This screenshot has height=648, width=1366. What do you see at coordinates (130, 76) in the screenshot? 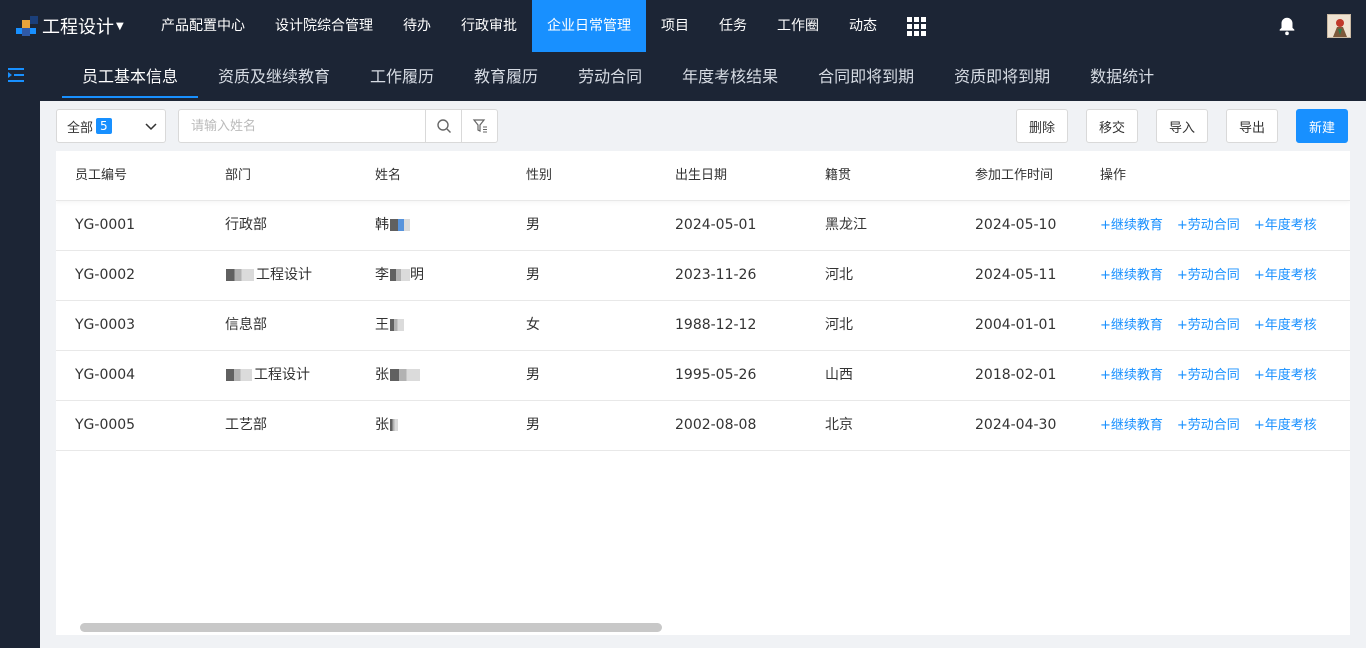
I see `tab-employee-basic-info: 员工基本信息` at bounding box center [130, 76].